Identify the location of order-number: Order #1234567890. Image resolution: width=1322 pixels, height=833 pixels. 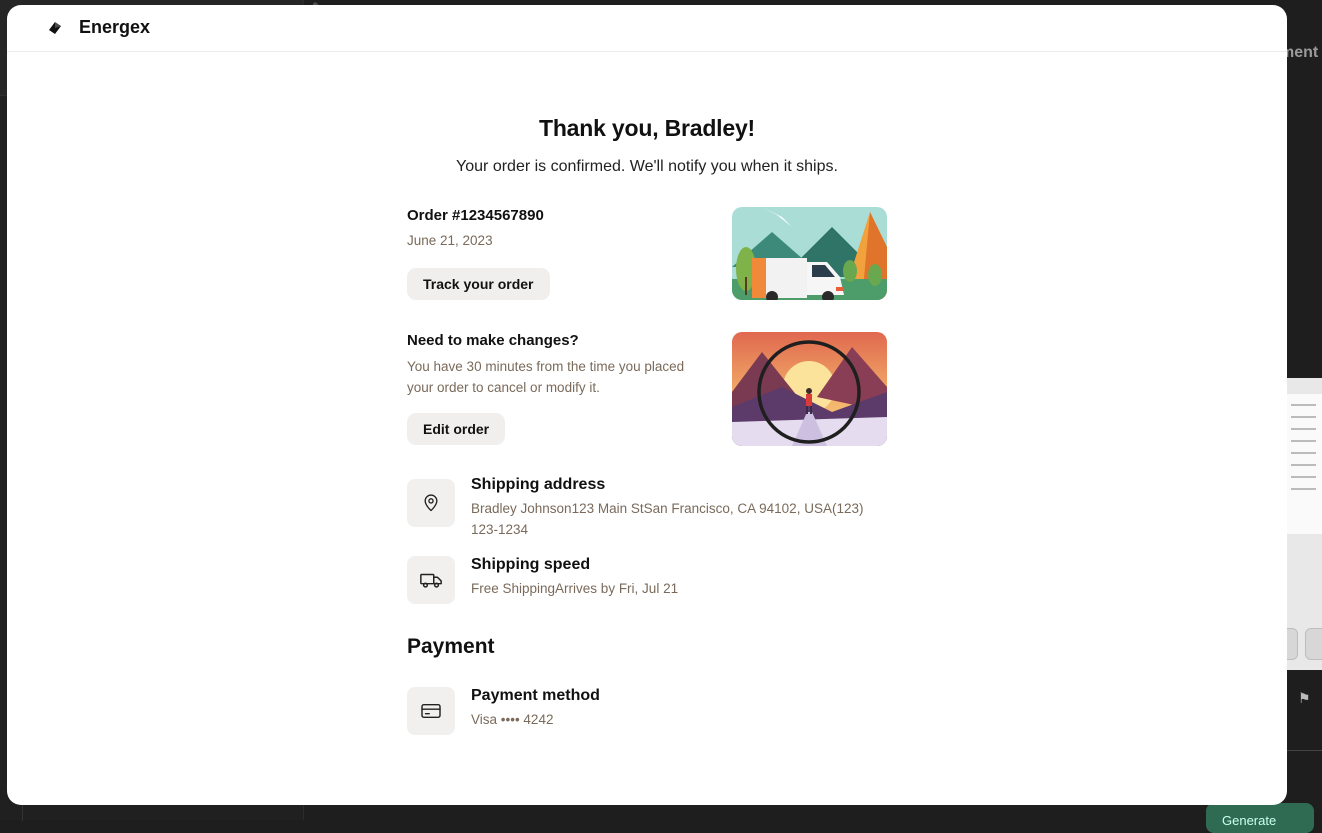
(475, 215).